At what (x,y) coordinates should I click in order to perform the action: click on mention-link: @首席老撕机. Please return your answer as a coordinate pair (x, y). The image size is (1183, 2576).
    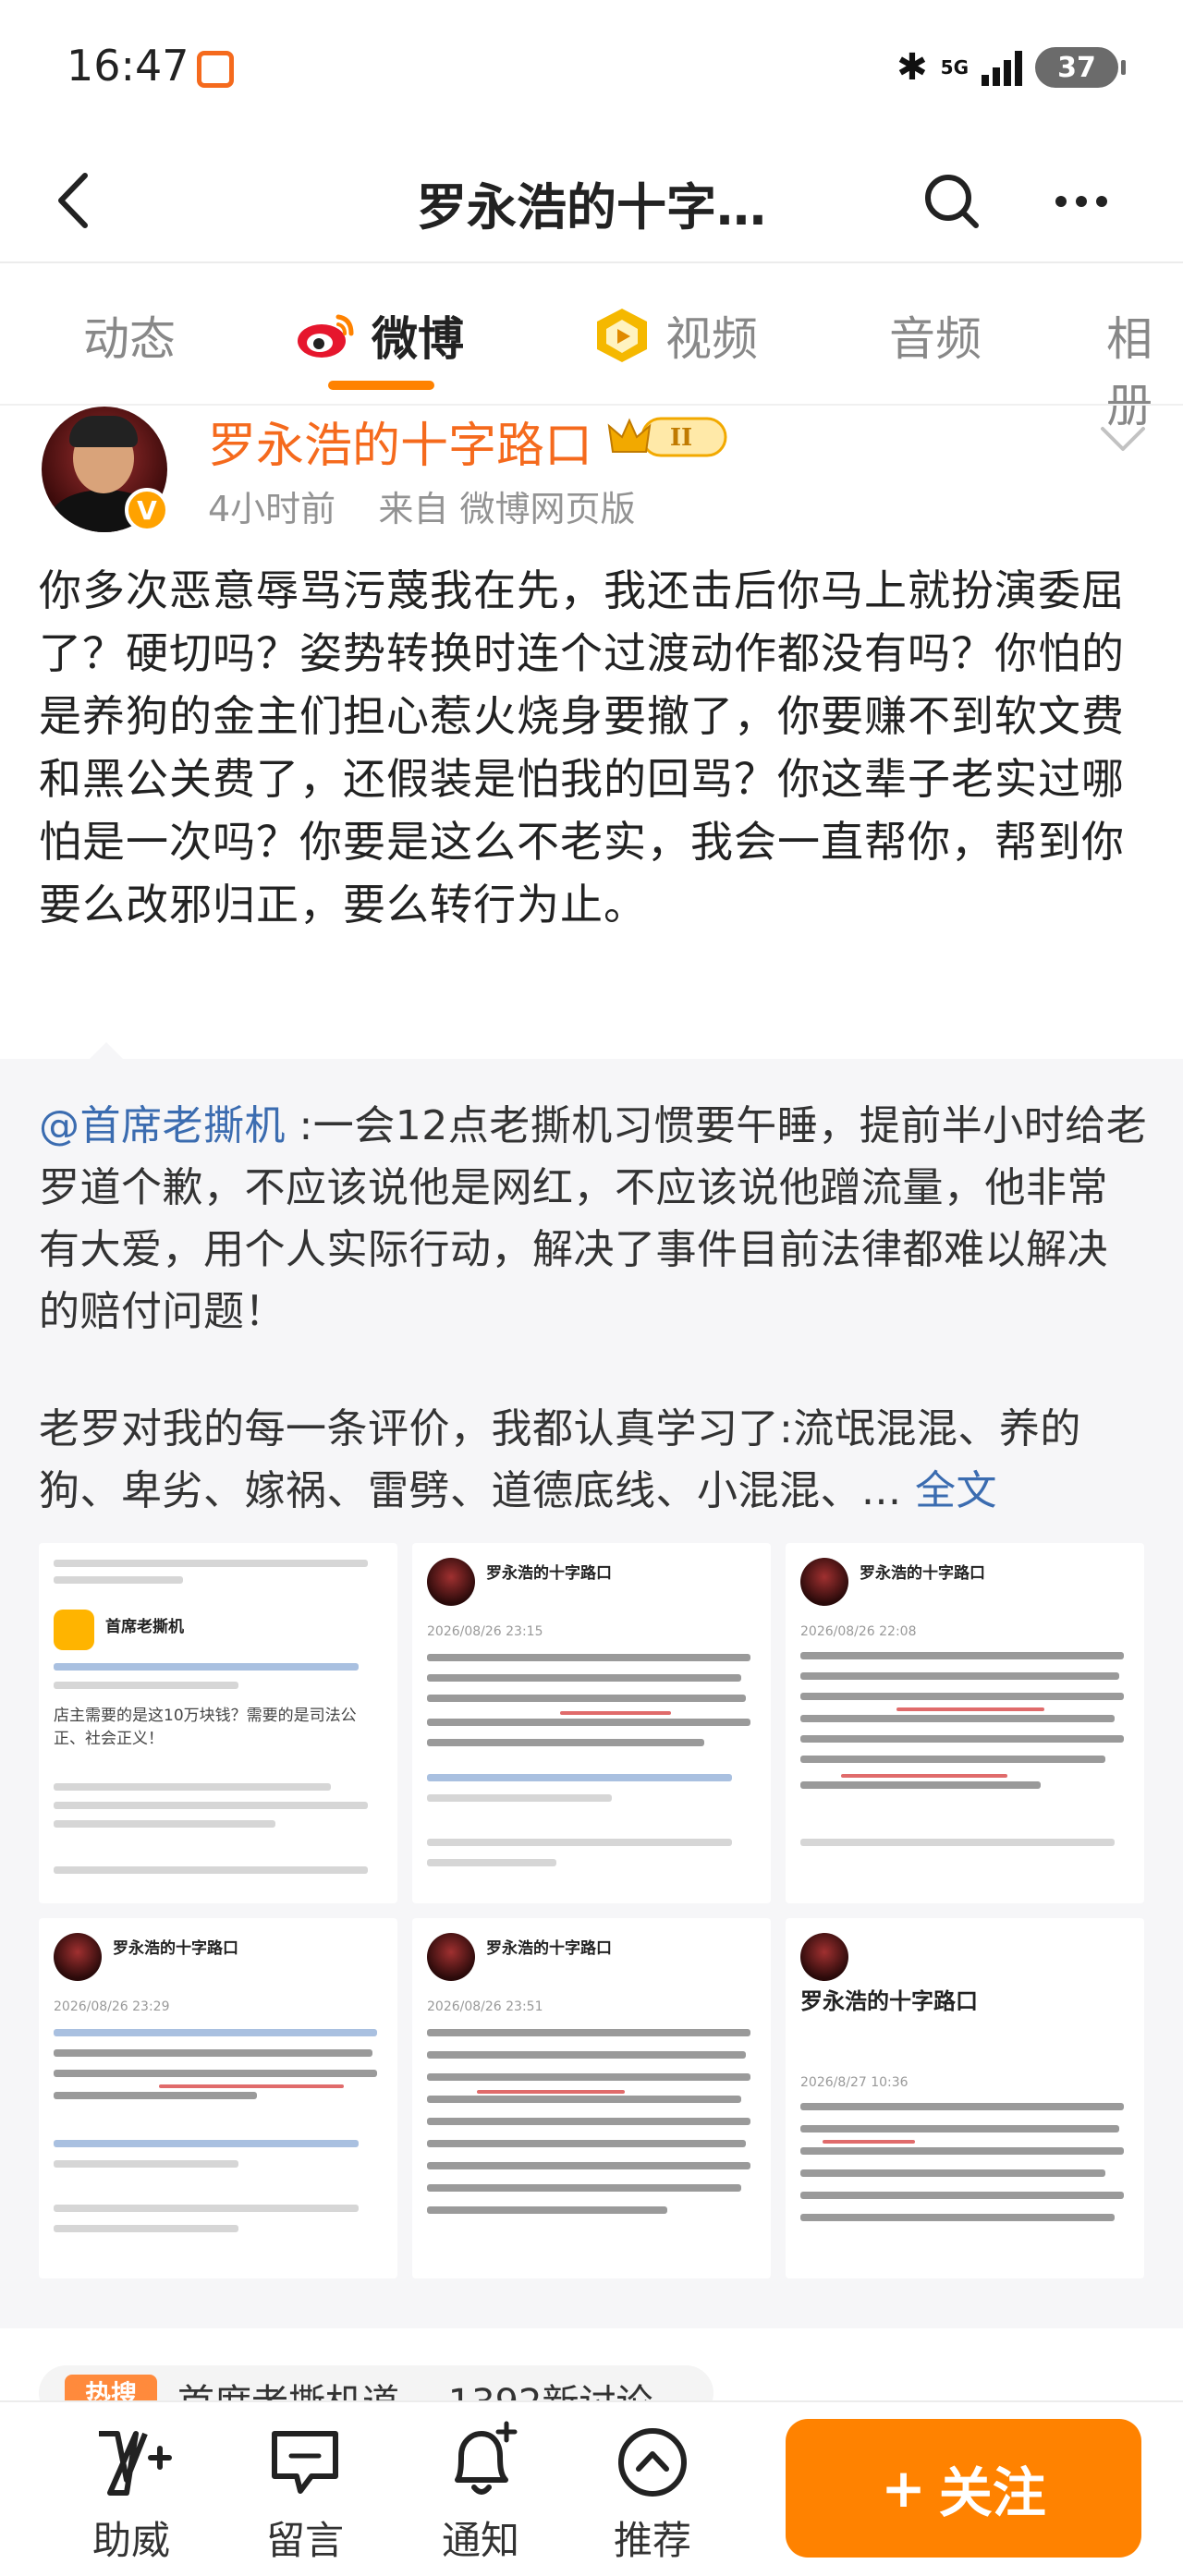
    Looking at the image, I should click on (163, 1125).